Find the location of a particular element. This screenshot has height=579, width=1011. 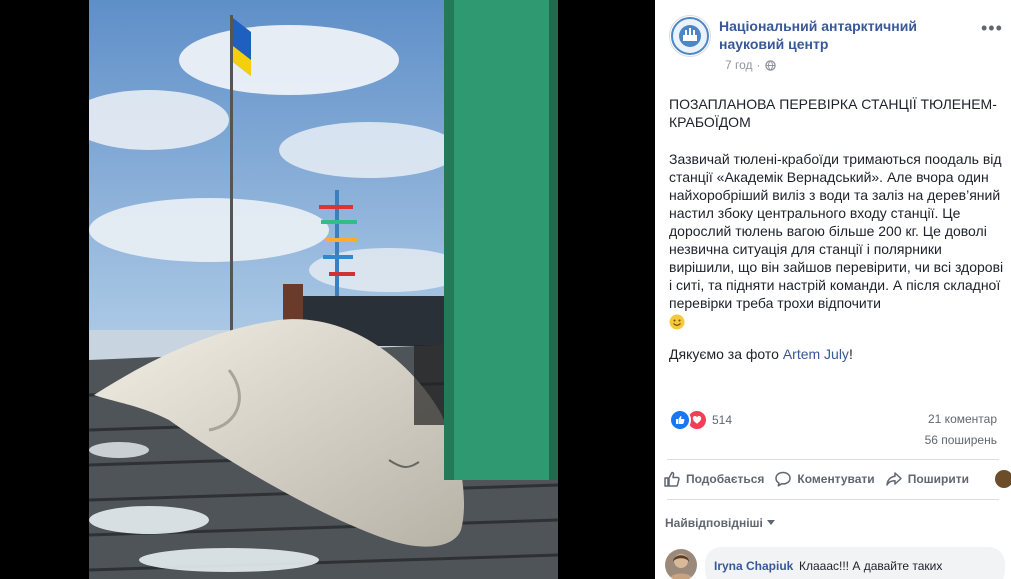

station-logo is located at coordinates (690, 36).